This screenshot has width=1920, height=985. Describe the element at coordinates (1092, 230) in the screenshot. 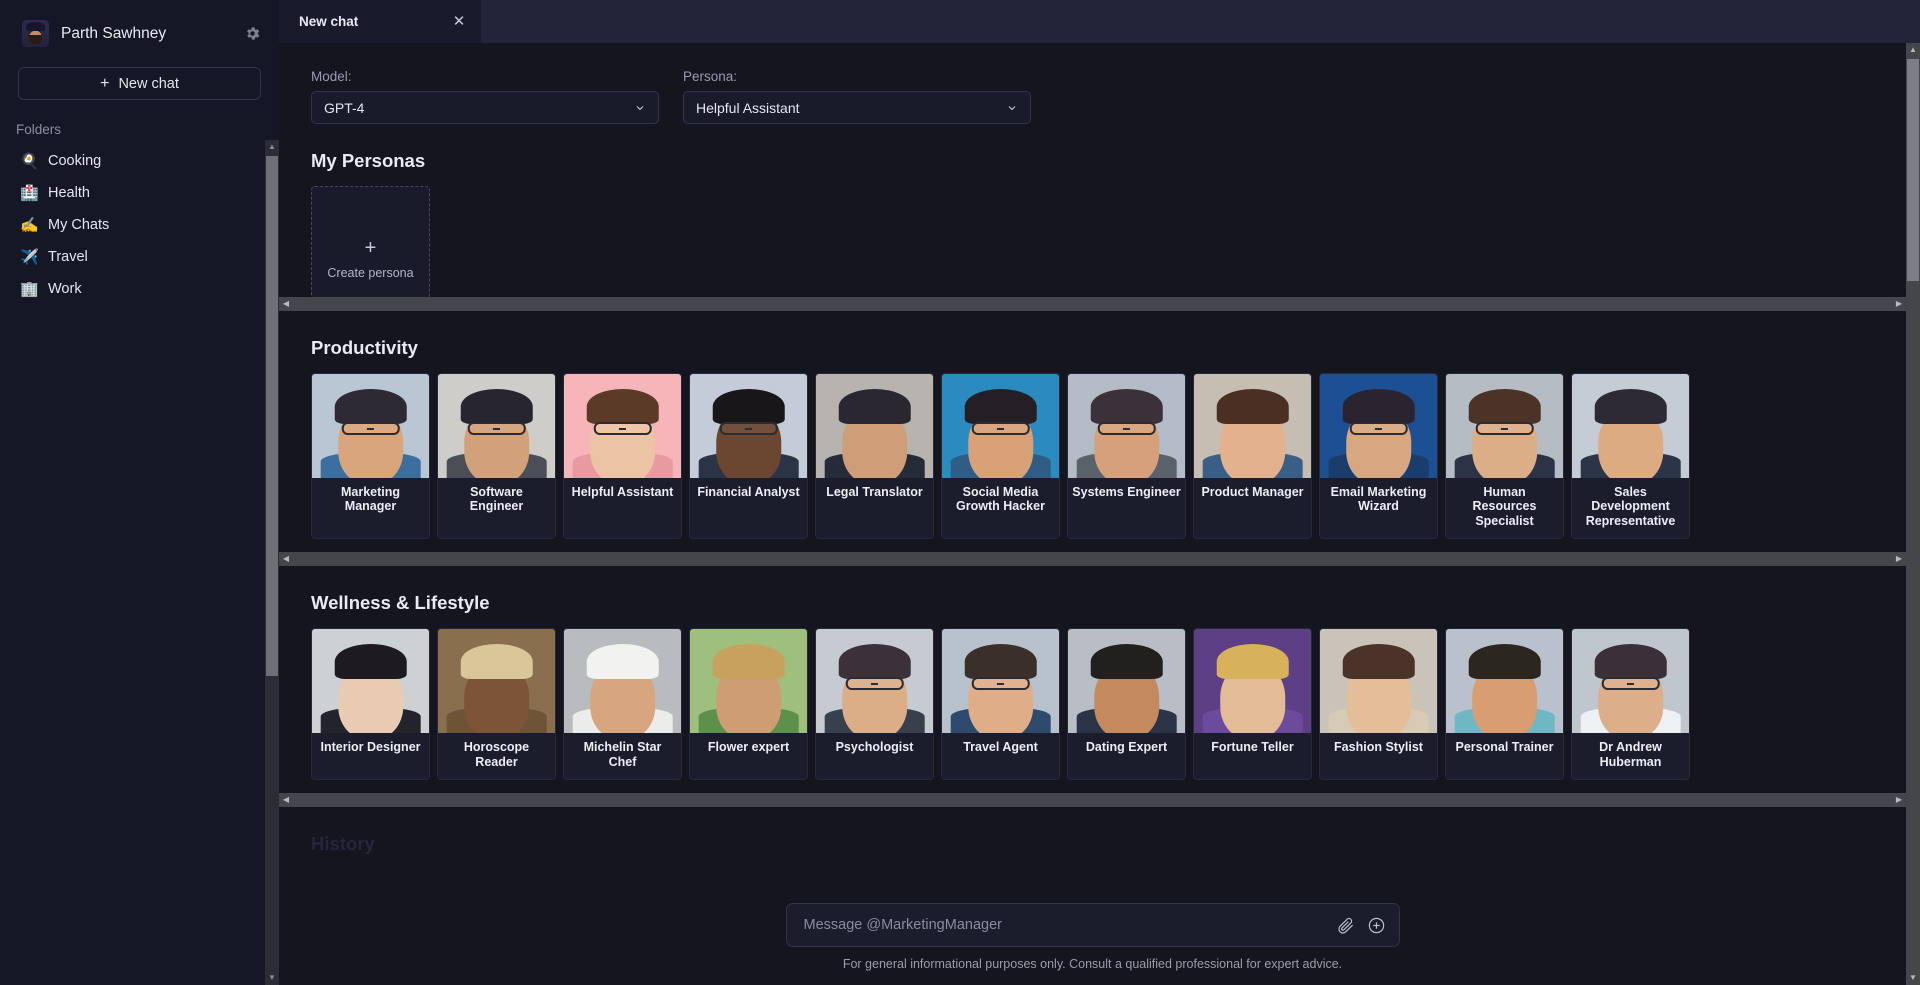

I see `section-my-personas: My Personas + Create persona ◀ ▶` at that location.